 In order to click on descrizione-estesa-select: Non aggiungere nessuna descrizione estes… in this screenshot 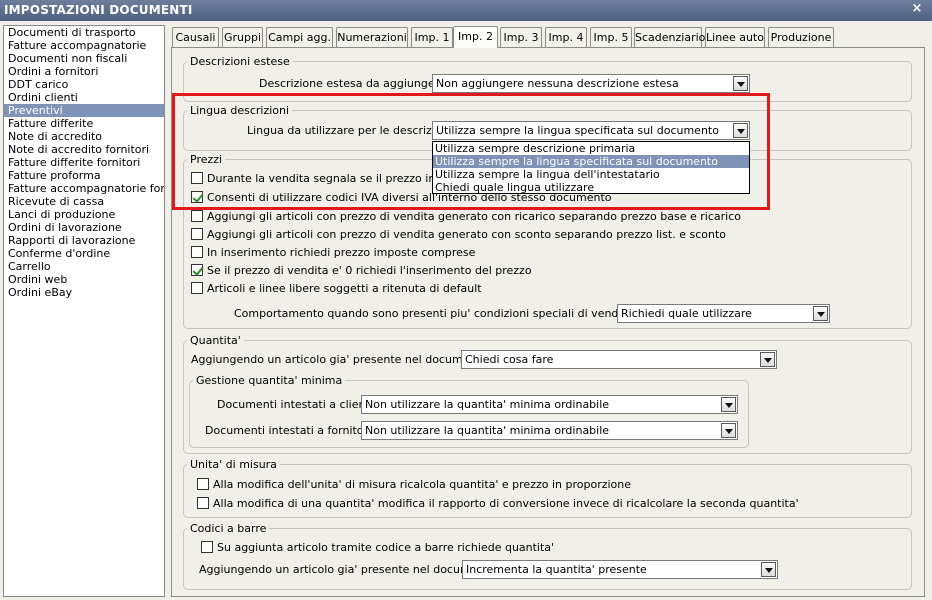, I will do `click(591, 83)`.